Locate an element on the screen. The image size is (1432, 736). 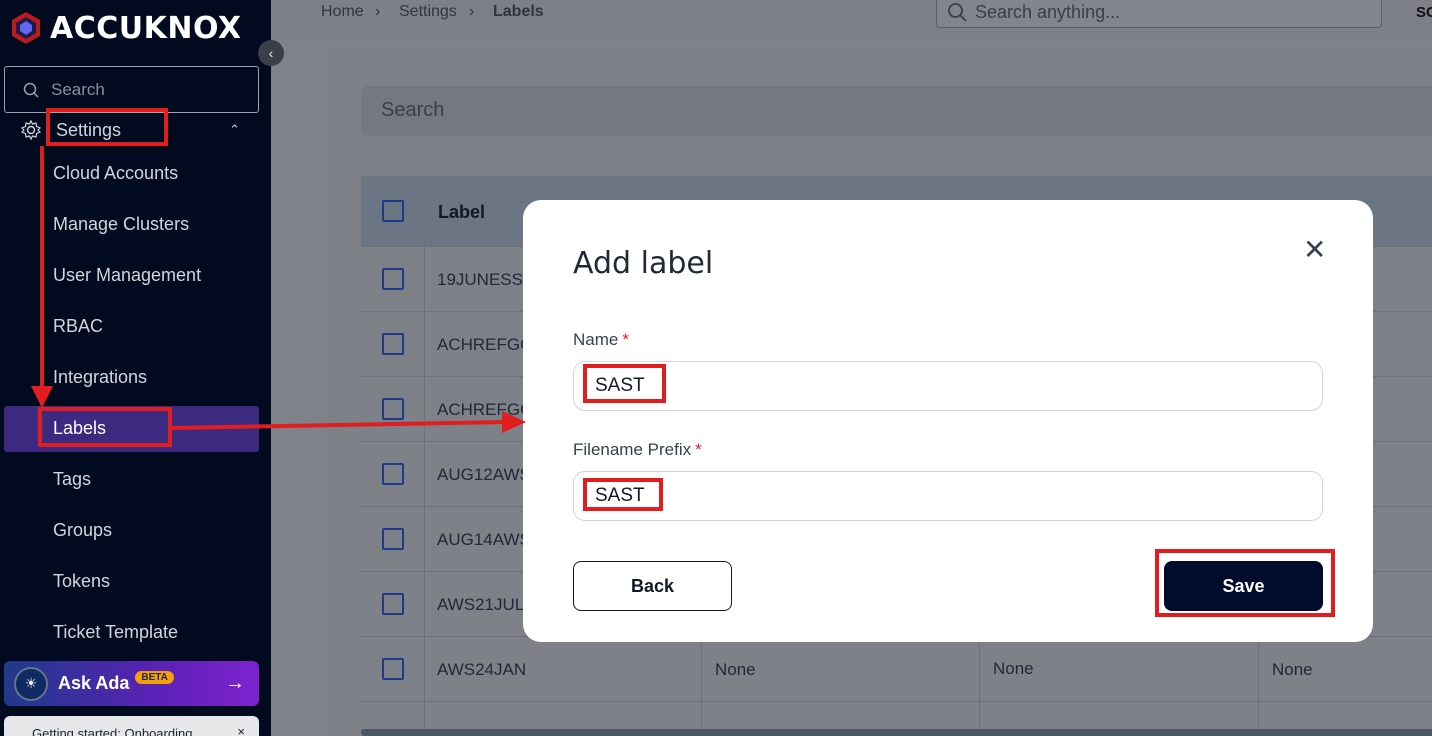
sidebar-search-placeholder: Search is located at coordinates (78, 89).